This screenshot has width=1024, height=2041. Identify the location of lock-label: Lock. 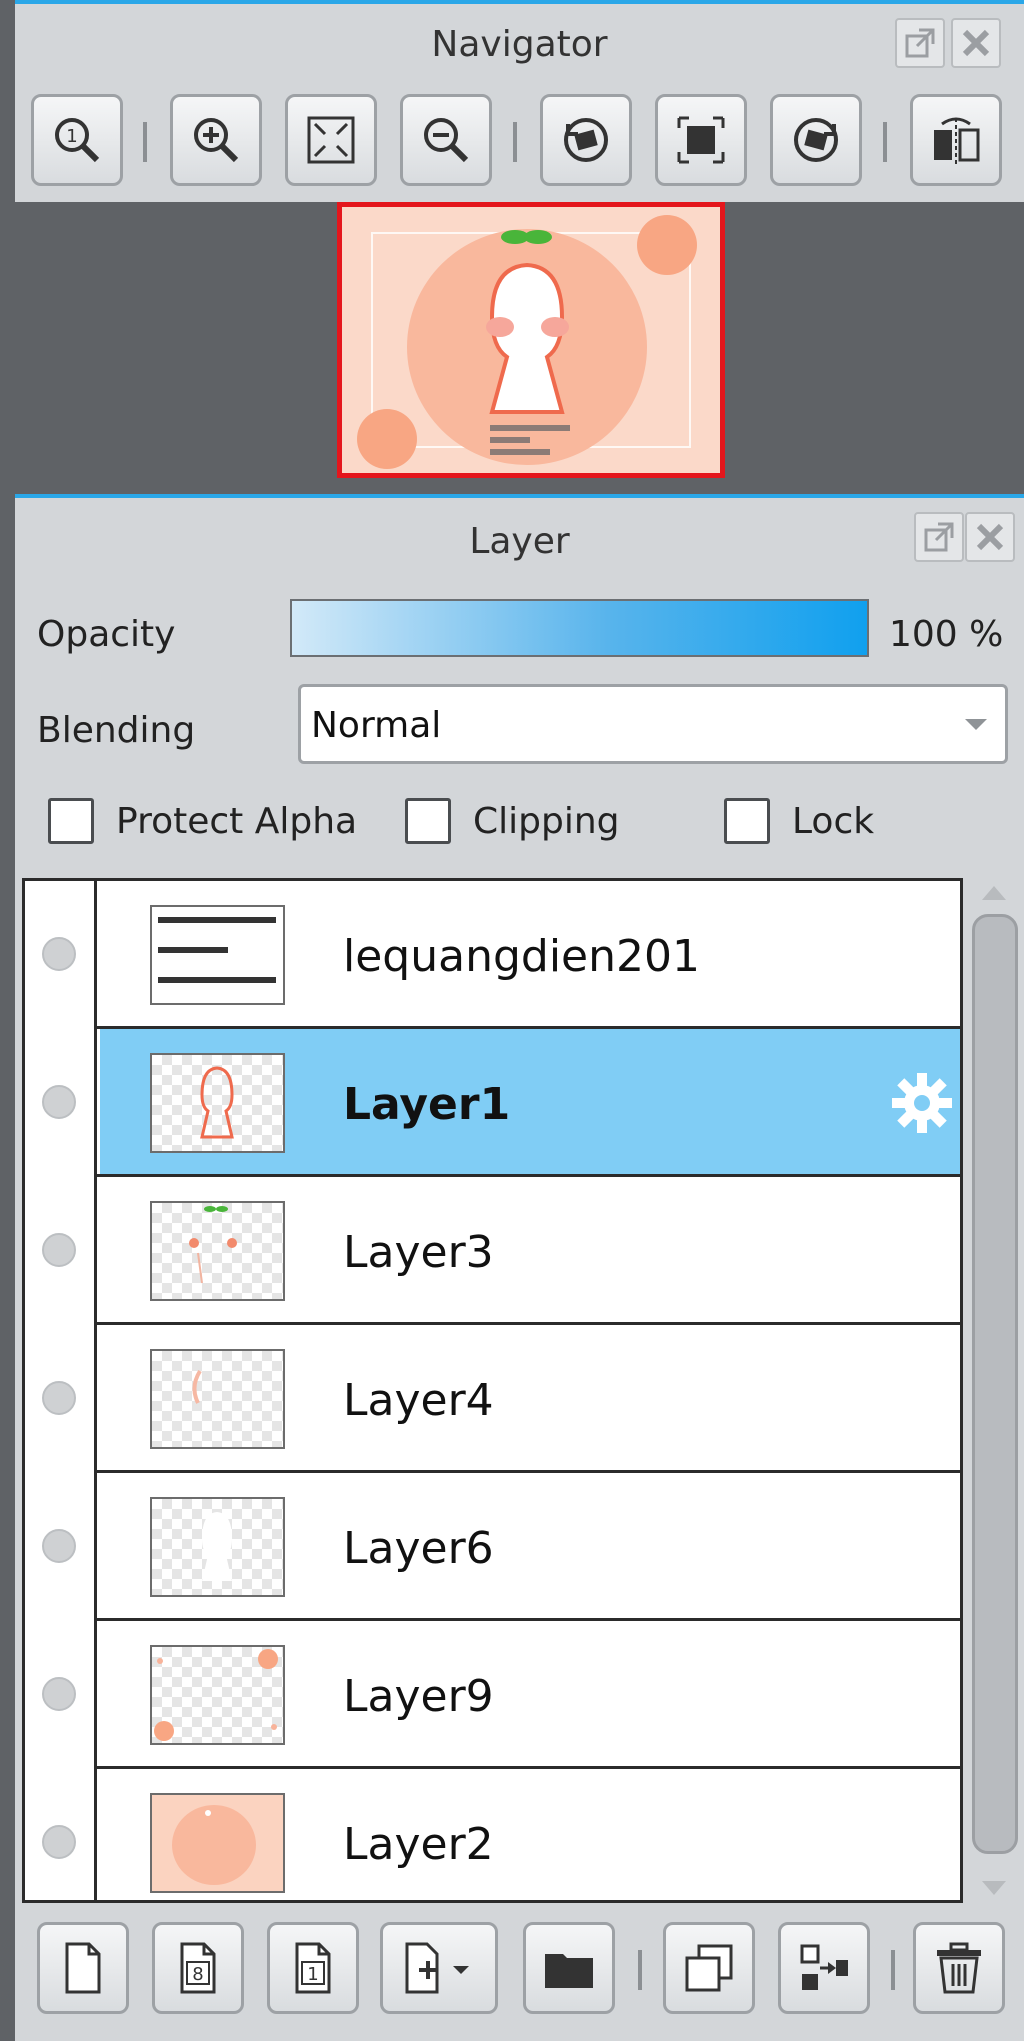
(833, 821).